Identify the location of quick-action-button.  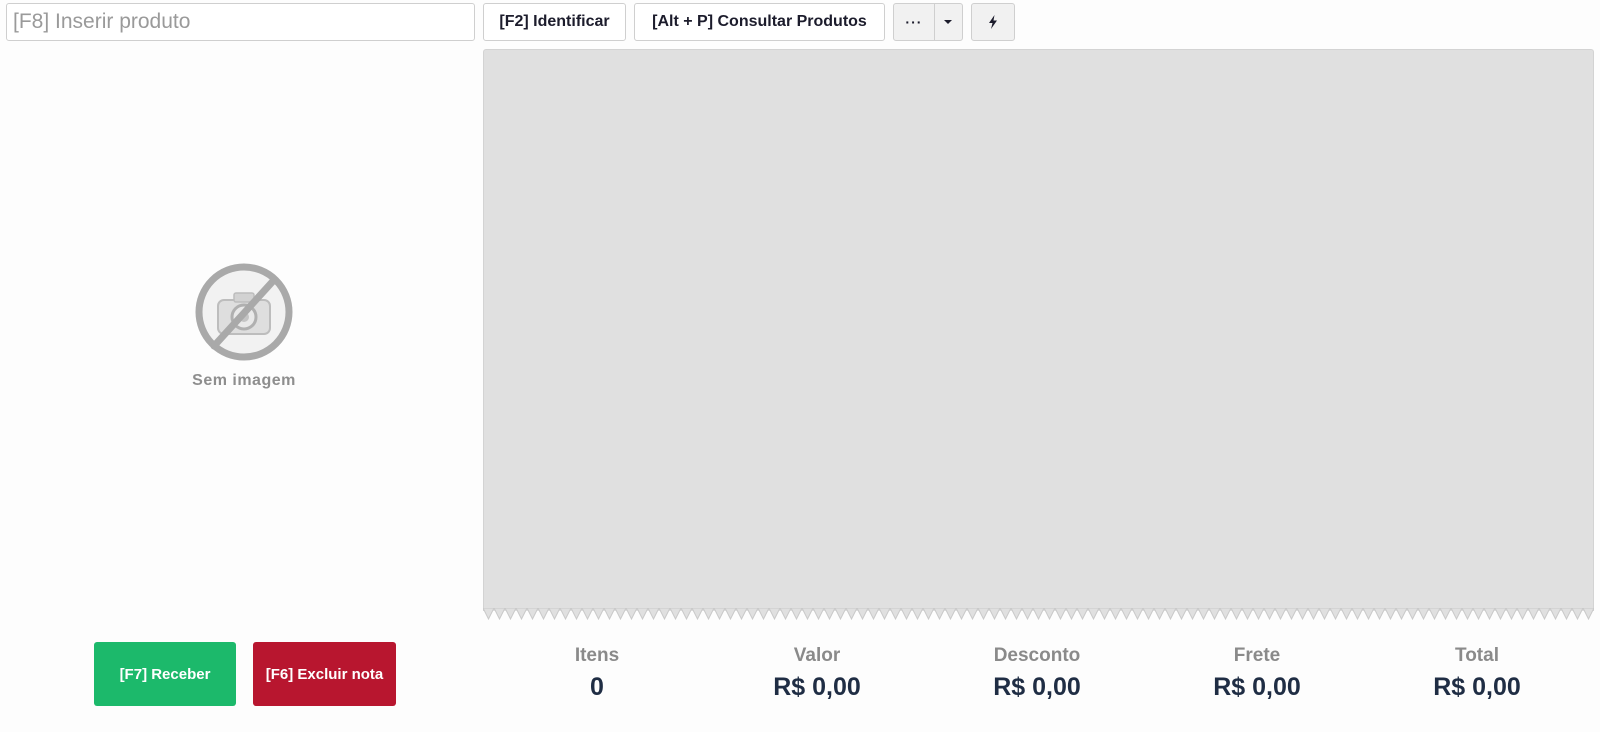
(993, 22).